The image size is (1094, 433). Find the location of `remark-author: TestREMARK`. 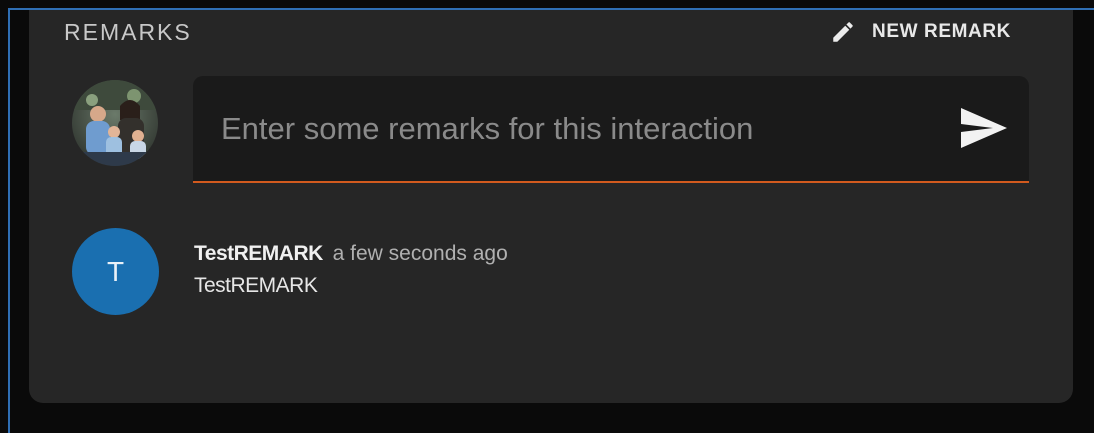

remark-author: TestREMARK is located at coordinates (258, 253).